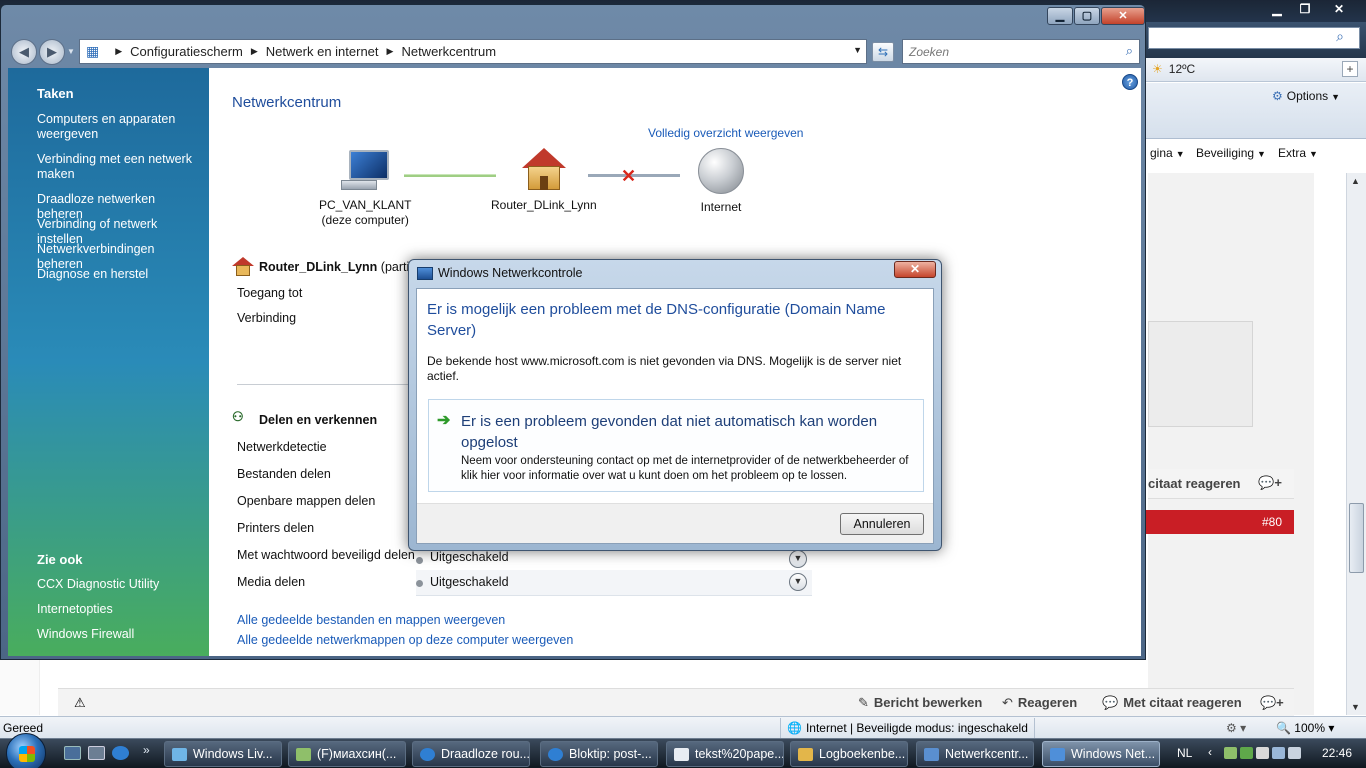  What do you see at coordinates (1355, 707) in the screenshot?
I see `scroll-down-icon: ▼` at bounding box center [1355, 707].